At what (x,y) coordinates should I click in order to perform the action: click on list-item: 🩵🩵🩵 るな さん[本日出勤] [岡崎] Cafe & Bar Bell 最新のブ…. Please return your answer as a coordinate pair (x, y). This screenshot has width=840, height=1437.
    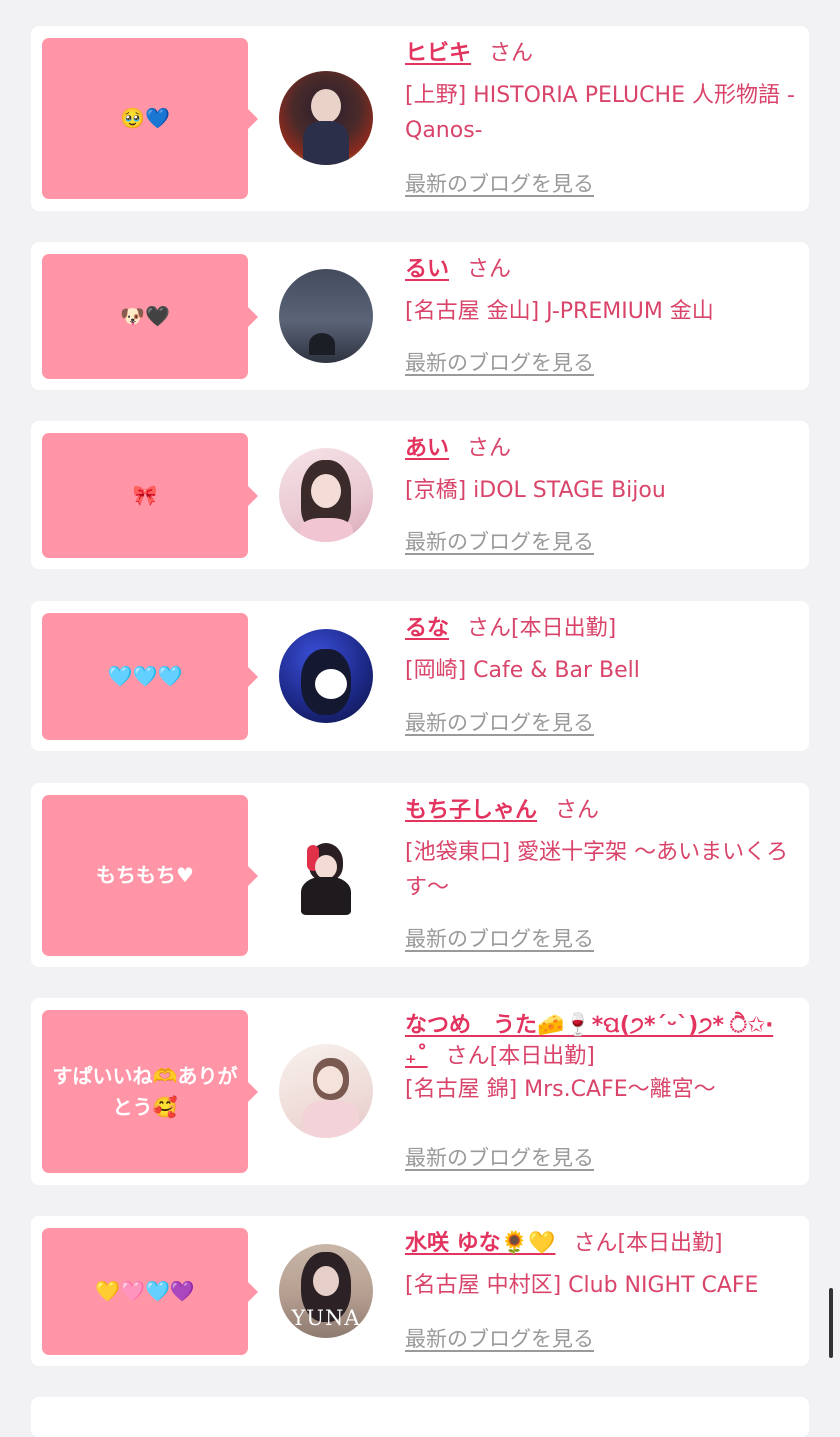
    Looking at the image, I should click on (420, 676).